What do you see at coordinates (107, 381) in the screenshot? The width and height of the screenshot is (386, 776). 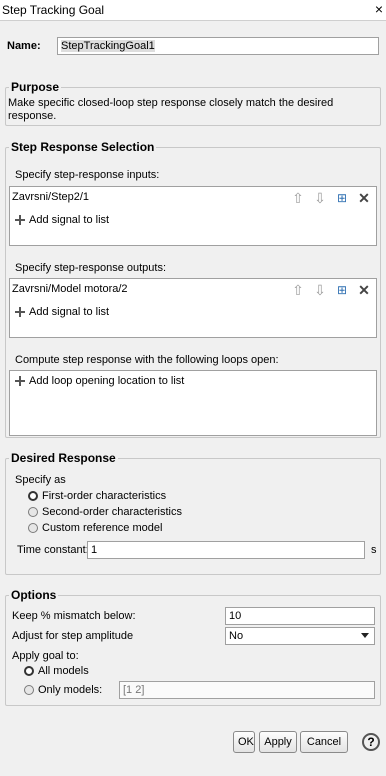 I see `add-loop-label: Add loop opening location to list` at bounding box center [107, 381].